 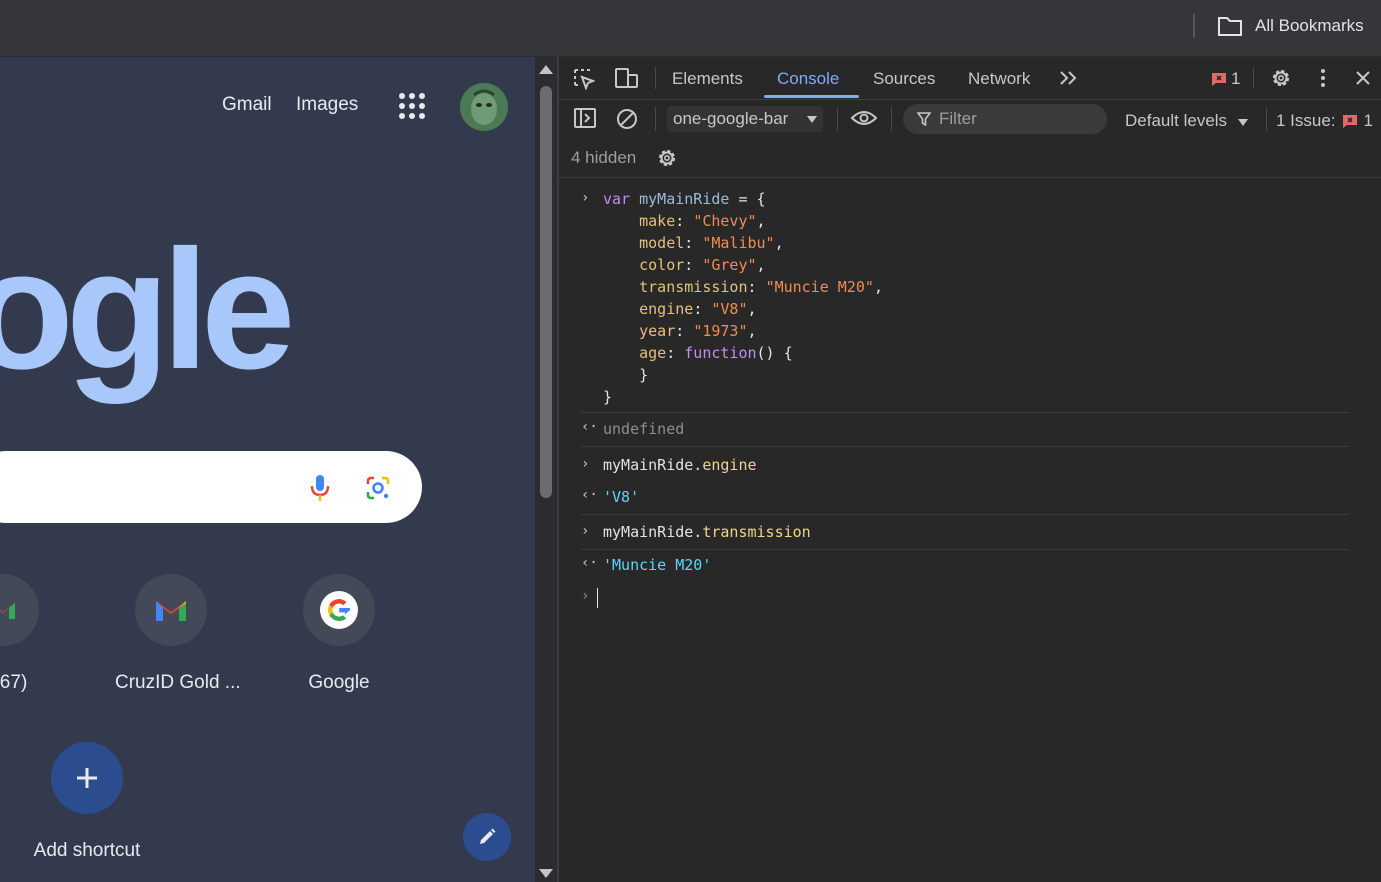 I want to click on google-lens-icon, so click(x=378, y=488).